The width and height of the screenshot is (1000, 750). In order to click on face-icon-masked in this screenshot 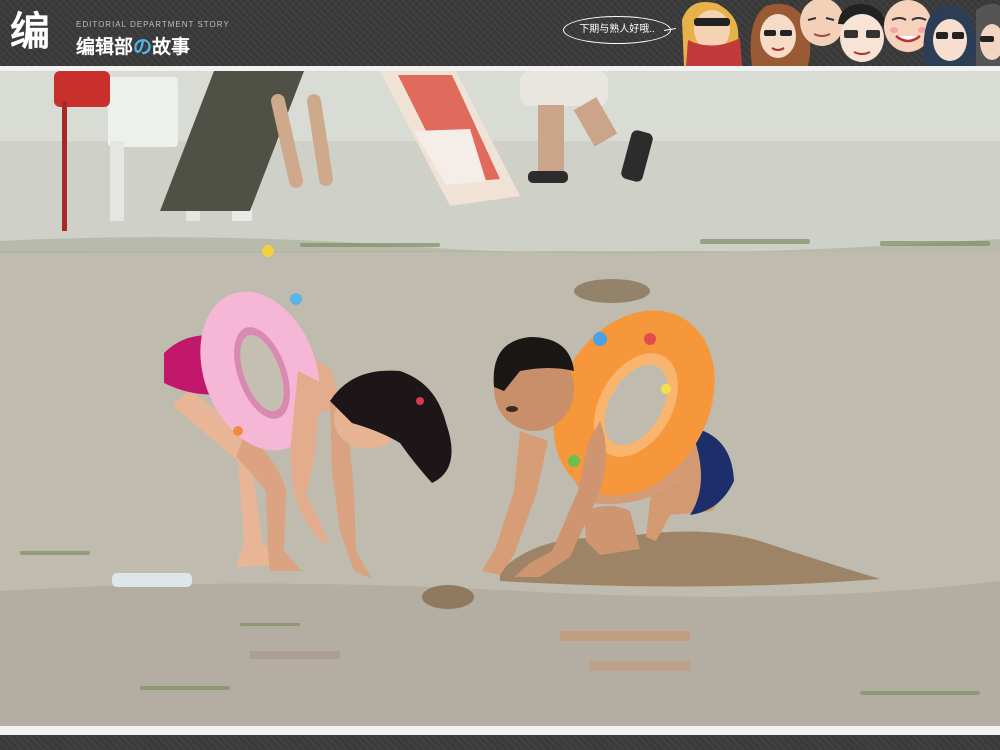, I will do `click(712, 34)`.